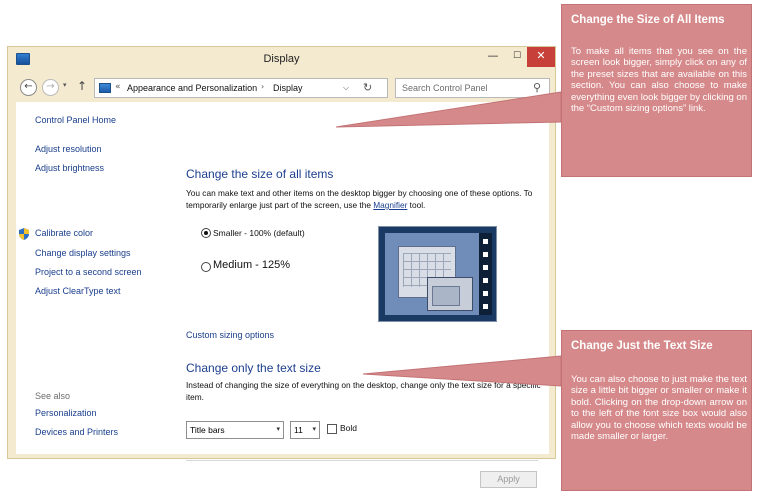  Describe the element at coordinates (432, 274) in the screenshot. I see `preview-desktop` at that location.